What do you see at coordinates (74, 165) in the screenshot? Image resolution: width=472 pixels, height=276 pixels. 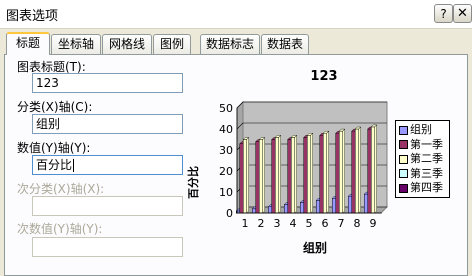 I see `text-caret` at bounding box center [74, 165].